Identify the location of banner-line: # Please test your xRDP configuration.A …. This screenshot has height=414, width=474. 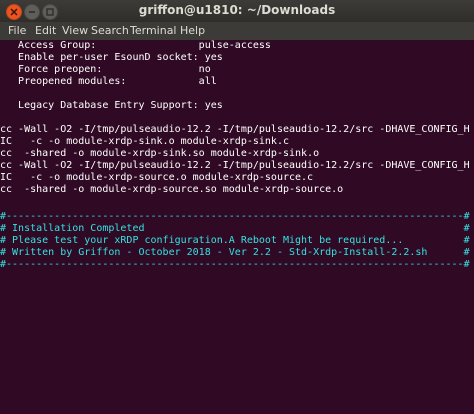
(235, 240).